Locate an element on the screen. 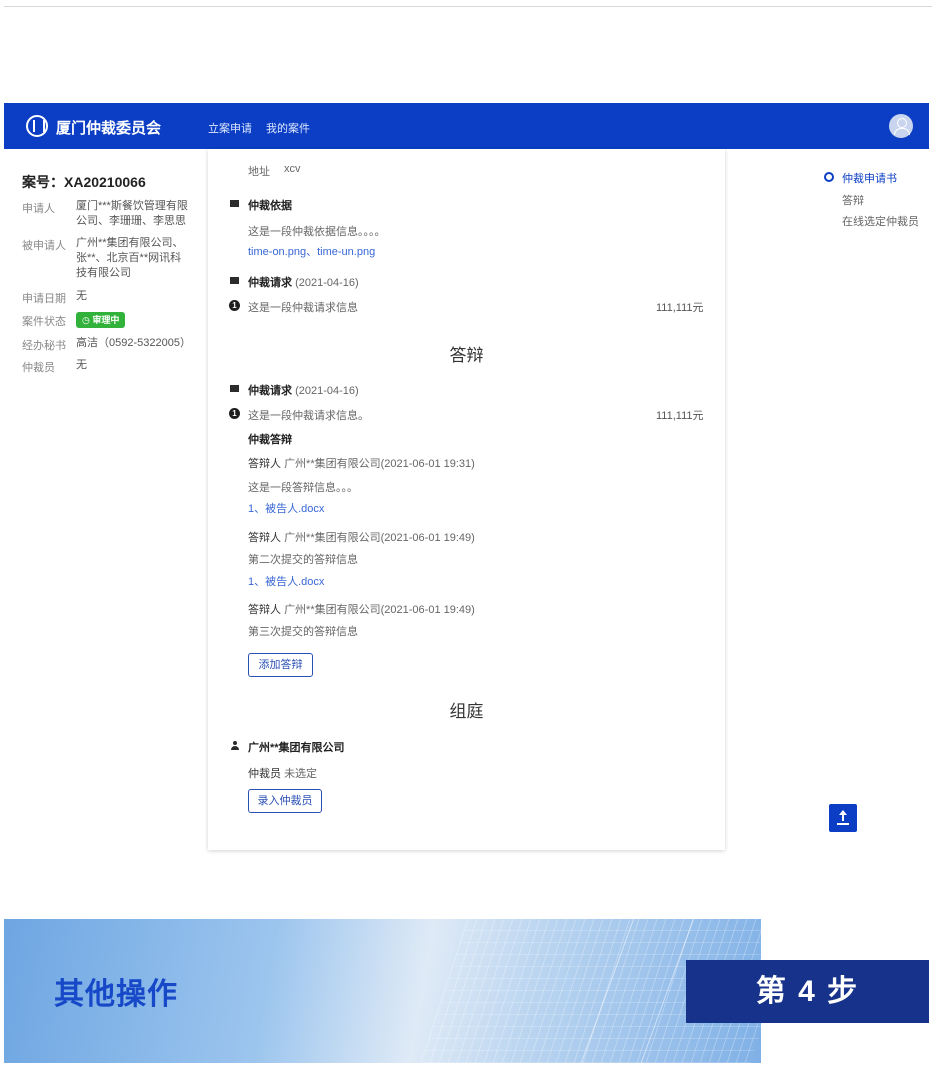  case-status-label: 案件状态 is located at coordinates (44, 322).